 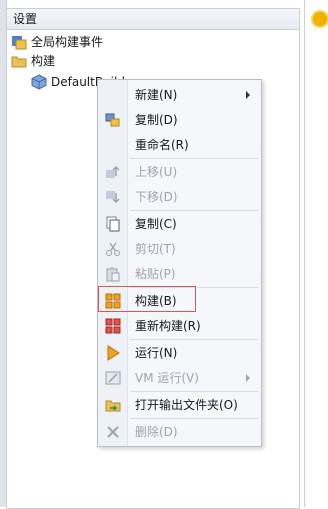 What do you see at coordinates (179, 274) in the screenshot?
I see `menu-item-paste: 粘贴(P)` at bounding box center [179, 274].